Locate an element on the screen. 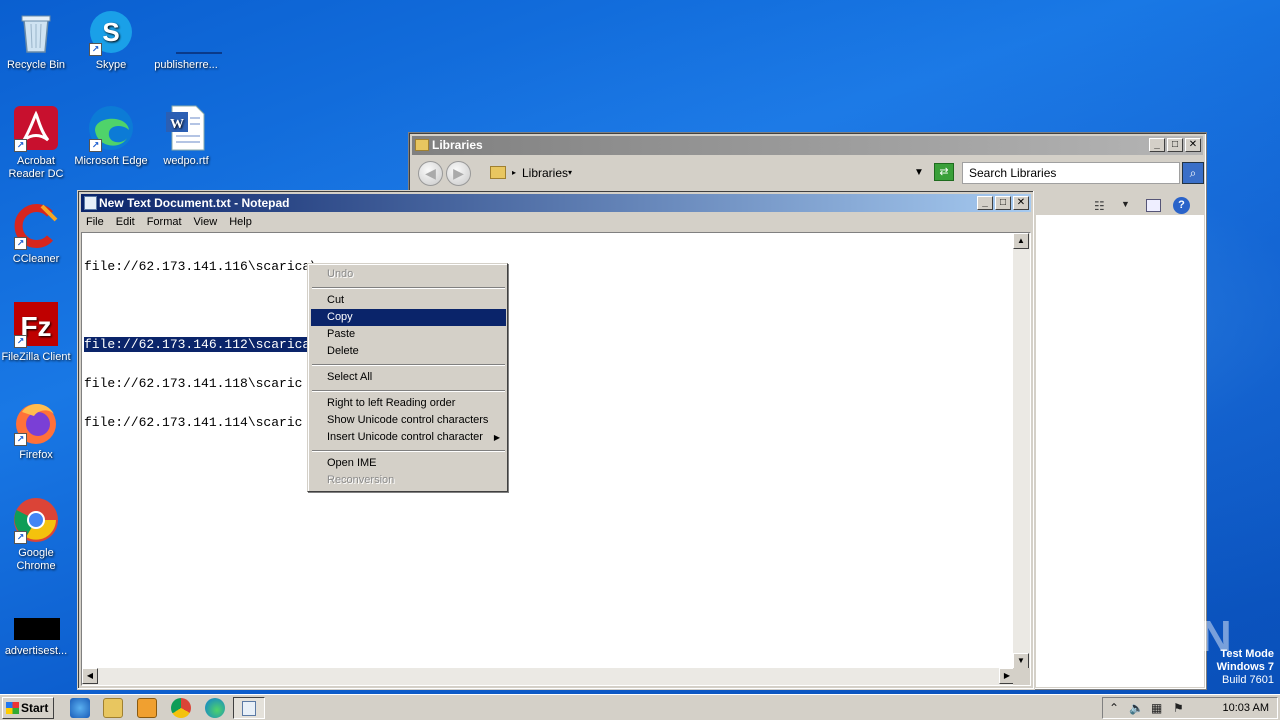 Image resolution: width=1280 pixels, height=720 pixels. network-icon: ▦ is located at coordinates (1156, 708).